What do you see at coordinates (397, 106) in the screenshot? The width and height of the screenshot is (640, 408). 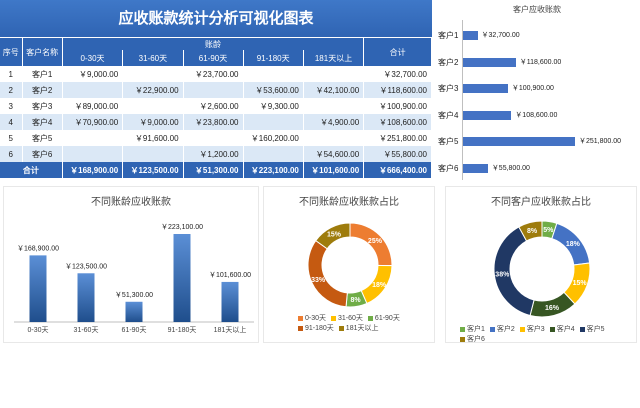 I see `cell-total: ￥100,900.00` at bounding box center [397, 106].